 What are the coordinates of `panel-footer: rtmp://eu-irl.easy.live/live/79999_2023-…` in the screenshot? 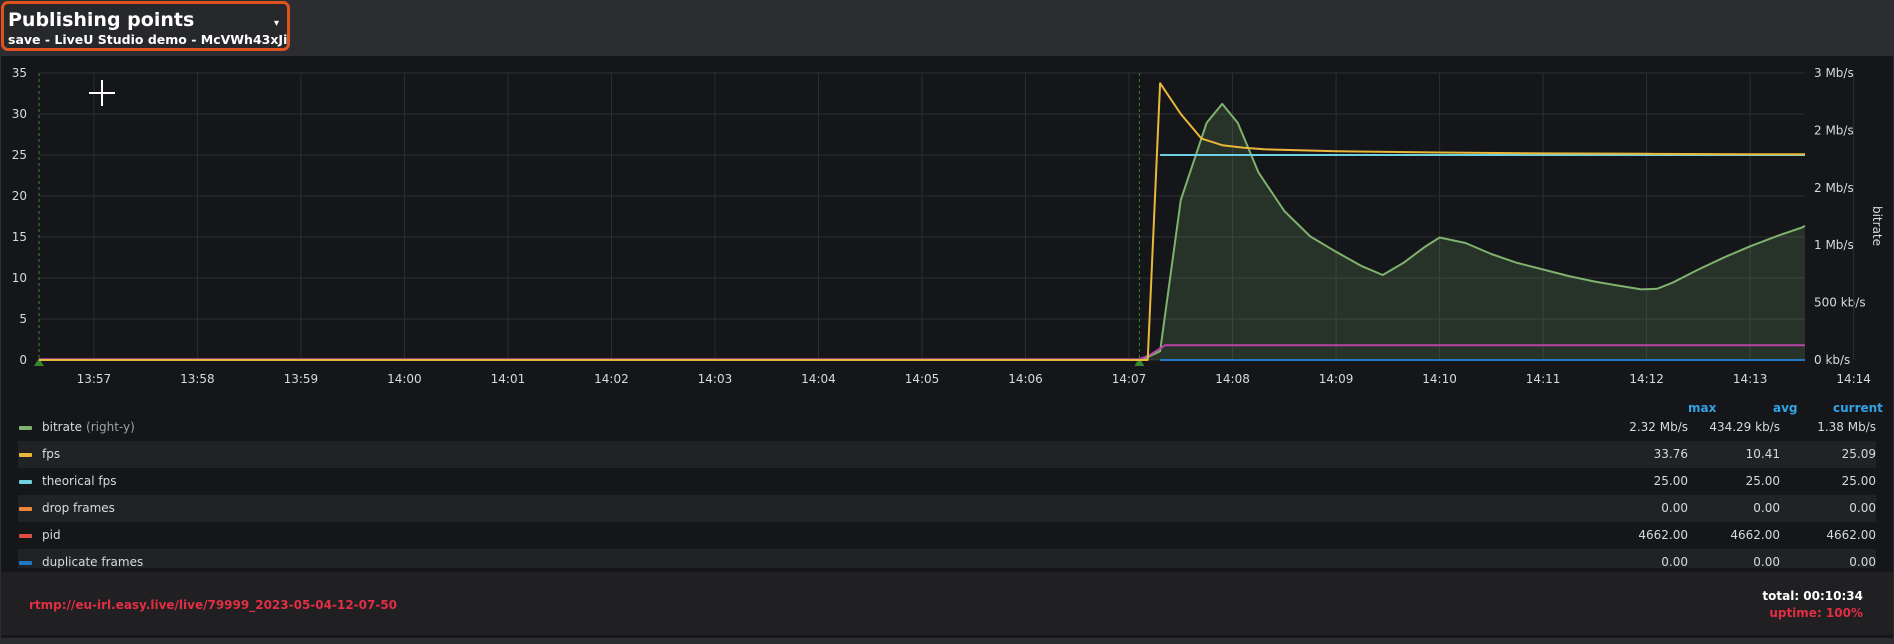 It's located at (947, 603).